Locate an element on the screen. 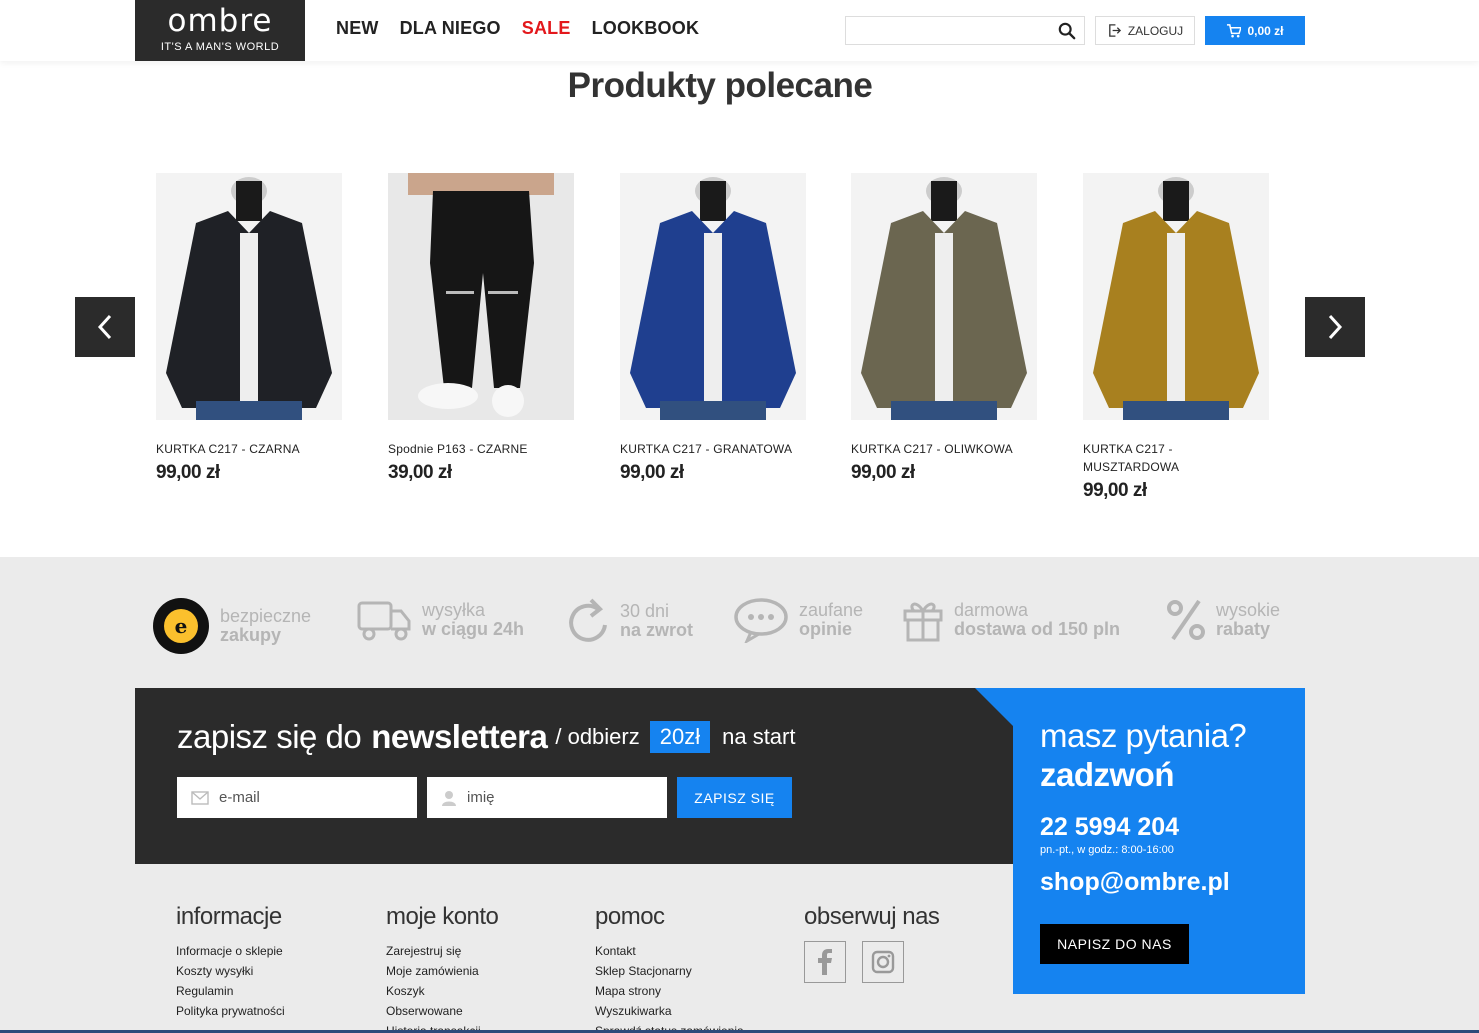 This screenshot has width=1479, height=1033. footer-link: Obserwowane is located at coordinates (442, 1011).